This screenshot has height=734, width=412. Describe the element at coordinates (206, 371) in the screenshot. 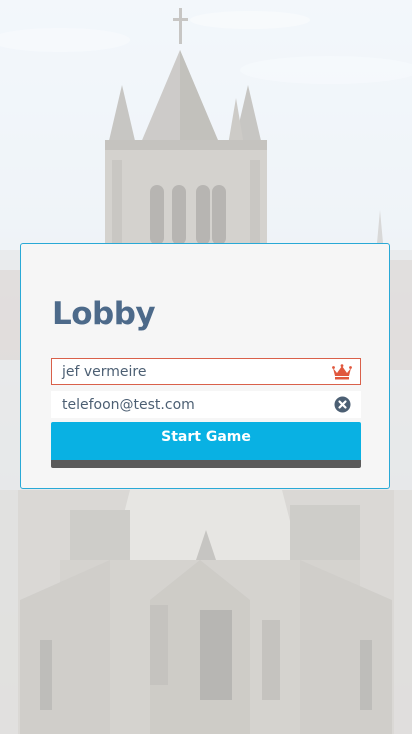

I see `player-row-host: jef vermeire` at that location.